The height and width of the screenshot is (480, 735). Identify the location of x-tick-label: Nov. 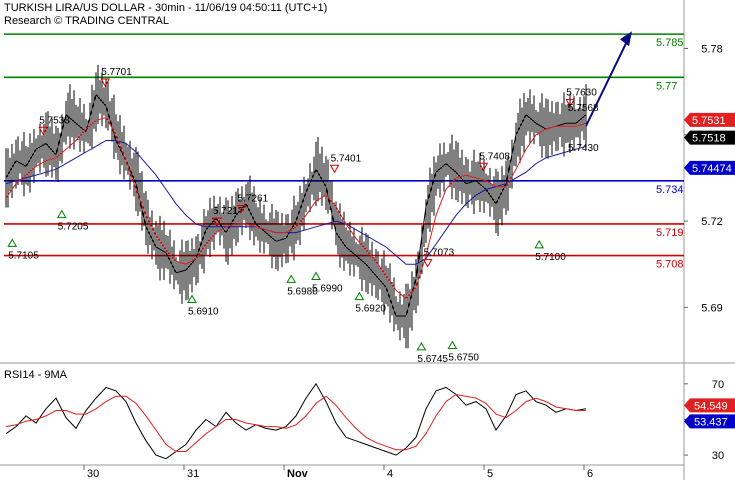
(298, 474).